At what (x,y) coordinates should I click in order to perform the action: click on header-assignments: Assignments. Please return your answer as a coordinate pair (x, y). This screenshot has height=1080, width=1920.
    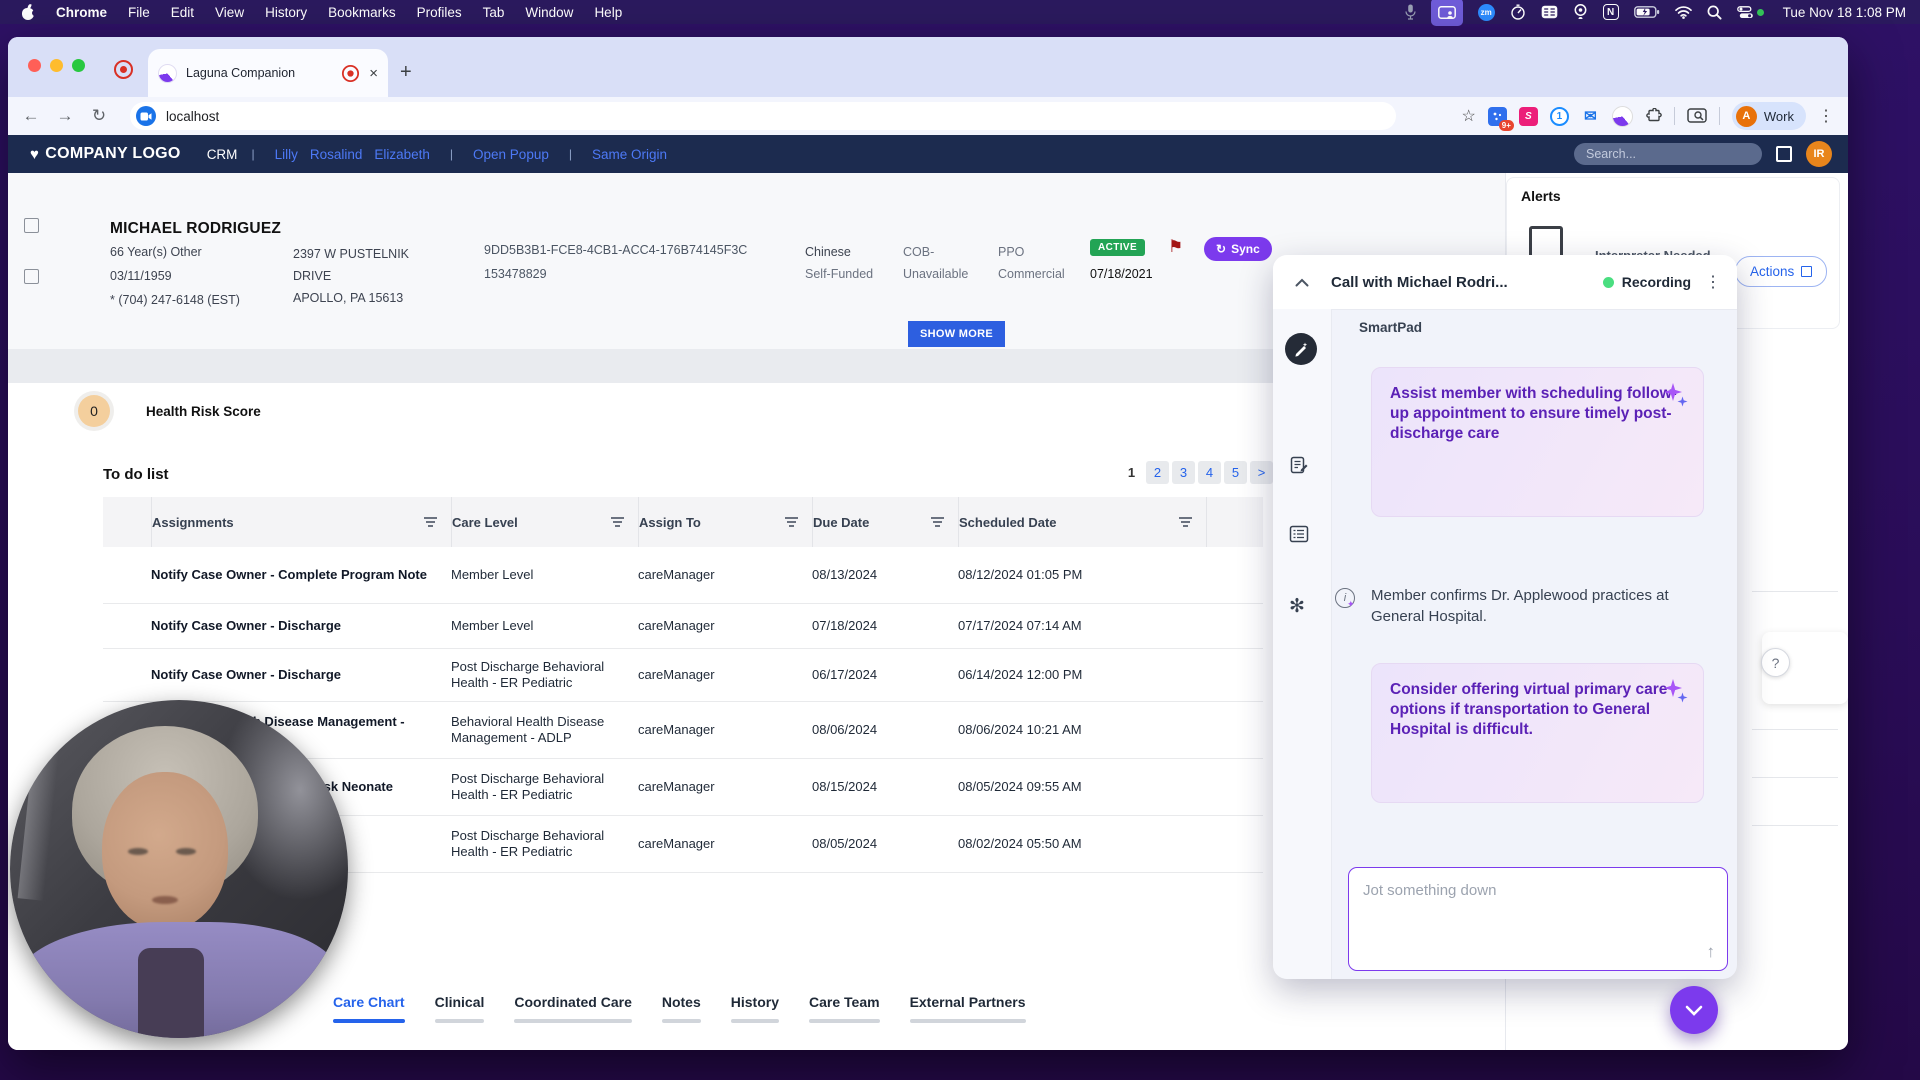
    Looking at the image, I should click on (301, 522).